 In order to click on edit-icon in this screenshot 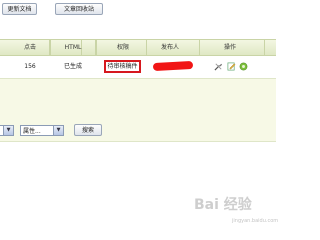, I will do `click(231, 66)`.